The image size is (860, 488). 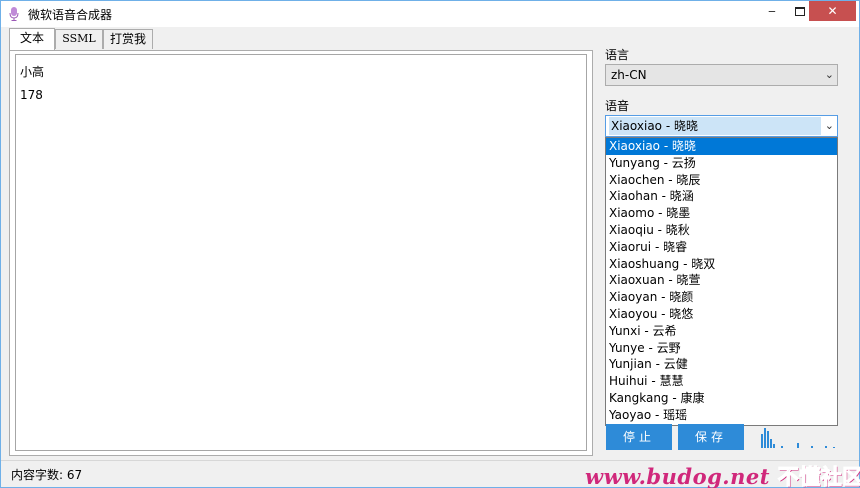 What do you see at coordinates (799, 437) in the screenshot?
I see `audio-level-visualizer` at bounding box center [799, 437].